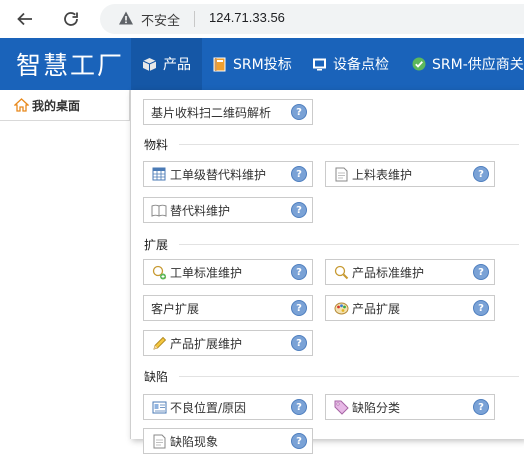 The width and height of the screenshot is (524, 454). I want to click on url-text: 124.71.33.56, so click(247, 17).